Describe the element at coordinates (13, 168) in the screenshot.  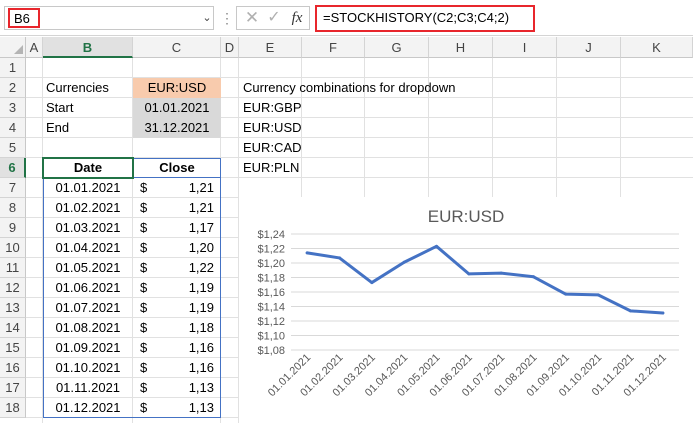
I see `row-header-6: 6` at that location.